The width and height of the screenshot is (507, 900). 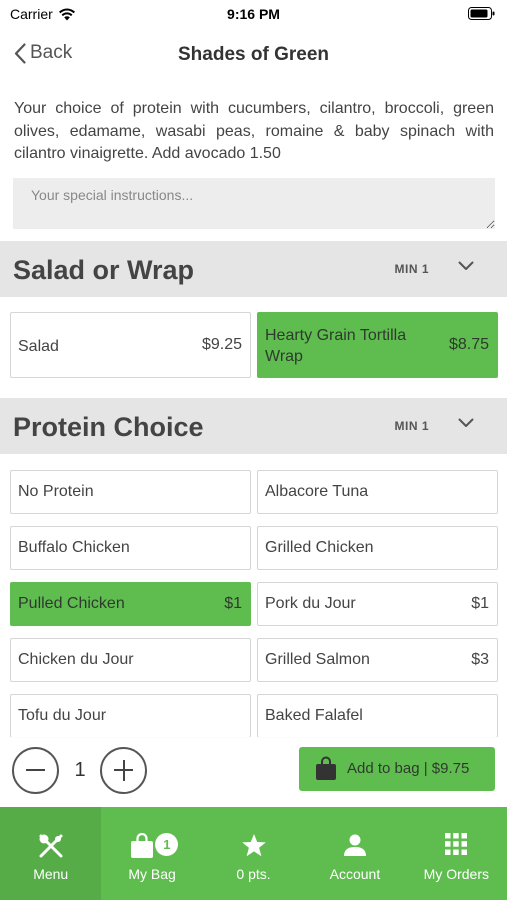 I want to click on bag-icon, so click(x=142, y=845).